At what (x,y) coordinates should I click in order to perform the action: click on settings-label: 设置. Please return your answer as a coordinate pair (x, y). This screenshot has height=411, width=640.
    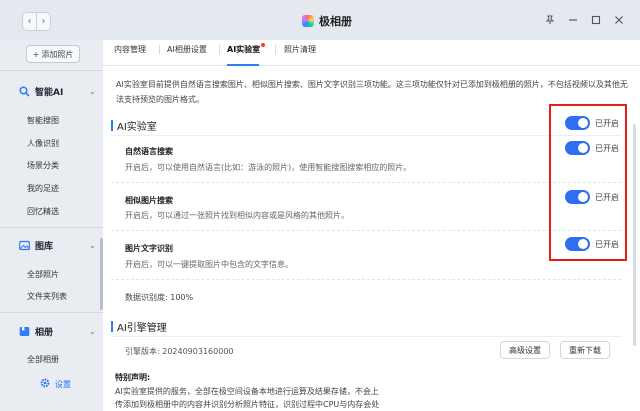
    Looking at the image, I should click on (63, 384).